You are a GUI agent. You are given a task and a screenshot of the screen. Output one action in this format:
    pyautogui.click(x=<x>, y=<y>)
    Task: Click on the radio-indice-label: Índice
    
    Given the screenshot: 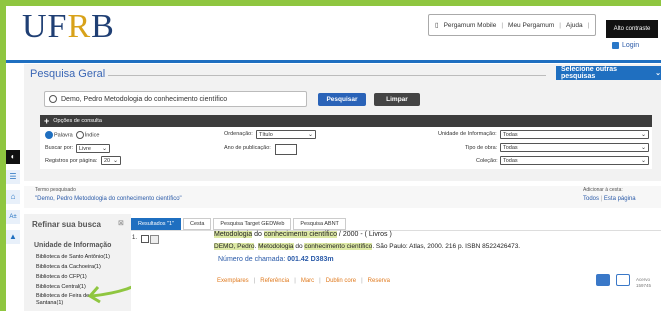 What is the action you would take?
    pyautogui.click(x=92, y=135)
    